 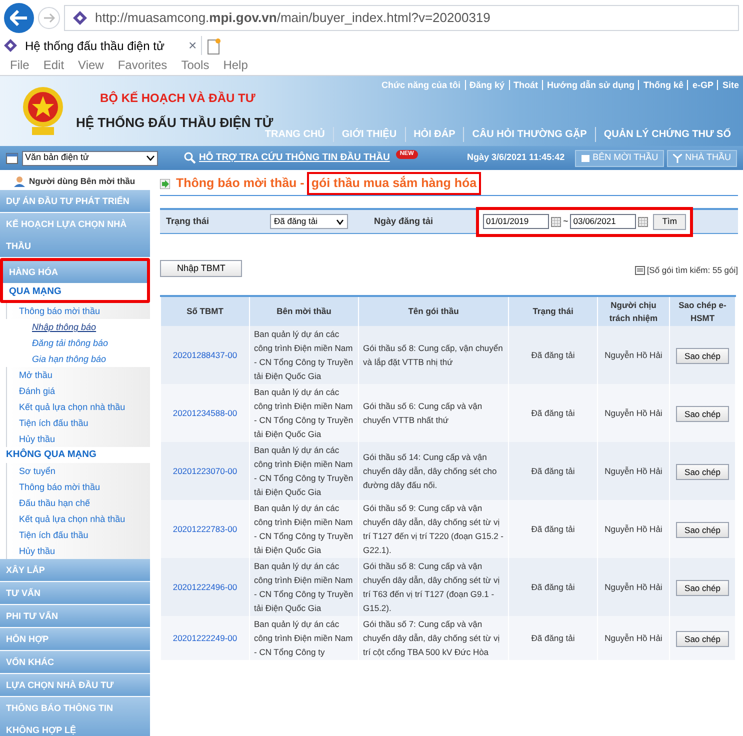 I want to click on sidebar-section: THÔNG BÁO THÔNG TIN KHÔNG HỢP LỆ, so click(x=75, y=716).